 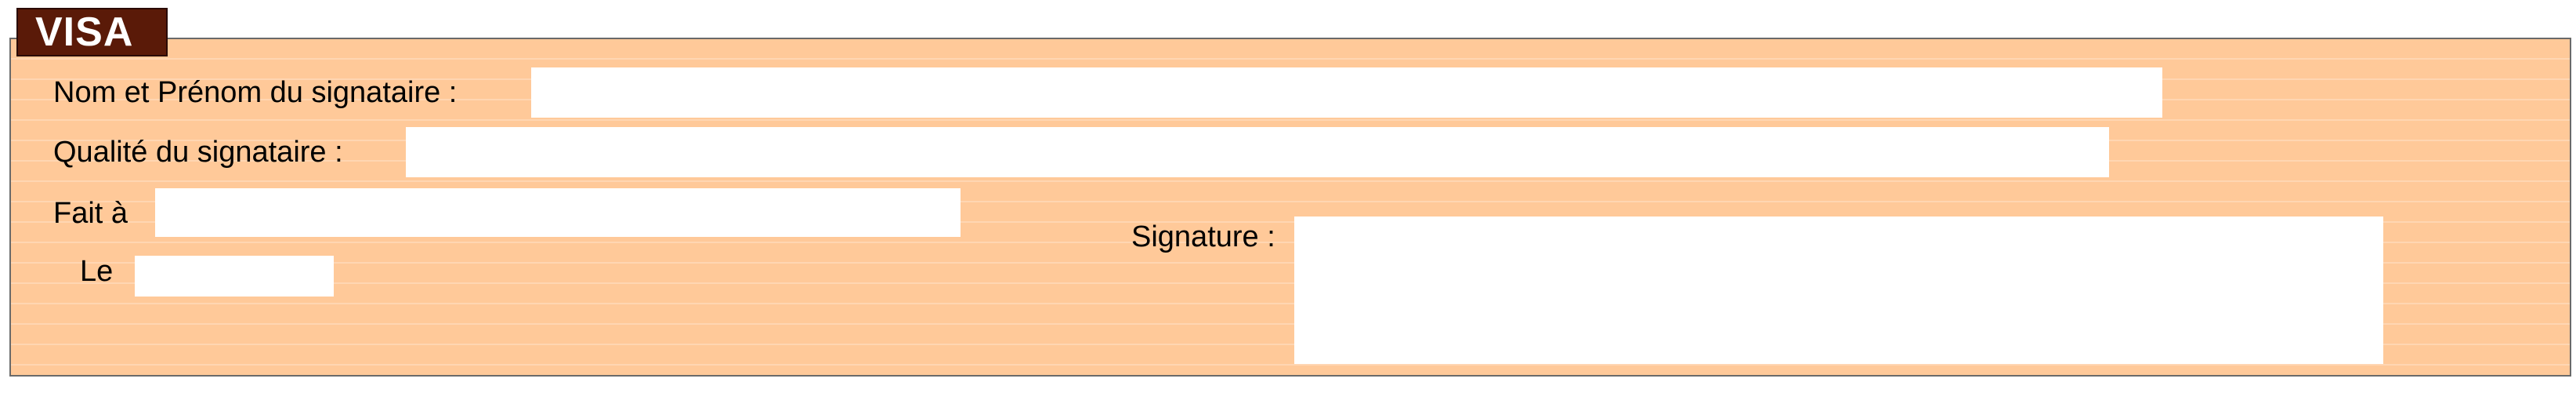 What do you see at coordinates (1203, 236) in the screenshot?
I see `signature-label: Signature :` at bounding box center [1203, 236].